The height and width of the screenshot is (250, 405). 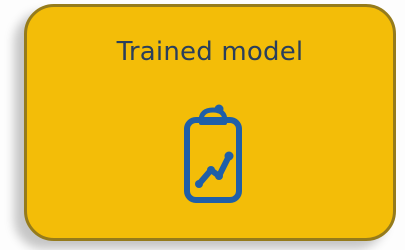 I want to click on clipboard-chart-icon, so click(x=213, y=153).